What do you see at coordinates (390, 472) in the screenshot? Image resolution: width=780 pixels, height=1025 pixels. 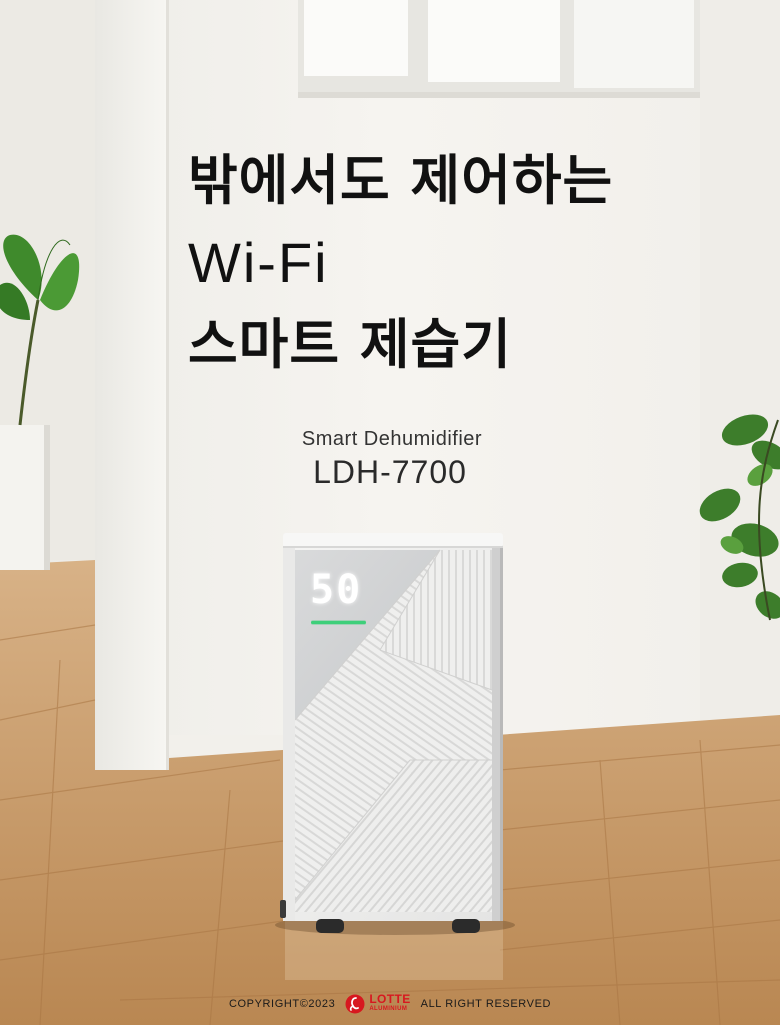 I see `product-model: LDH-7700` at bounding box center [390, 472].